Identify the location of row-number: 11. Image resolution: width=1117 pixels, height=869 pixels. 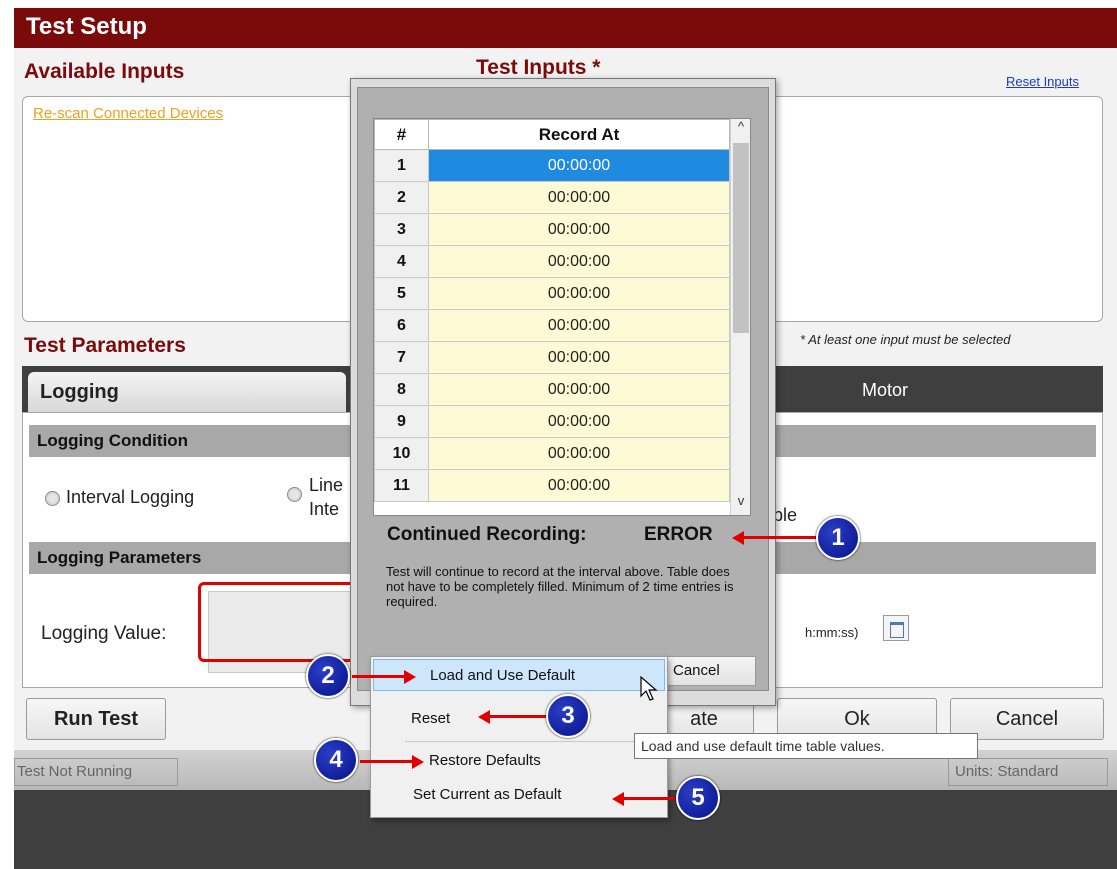
(401, 485).